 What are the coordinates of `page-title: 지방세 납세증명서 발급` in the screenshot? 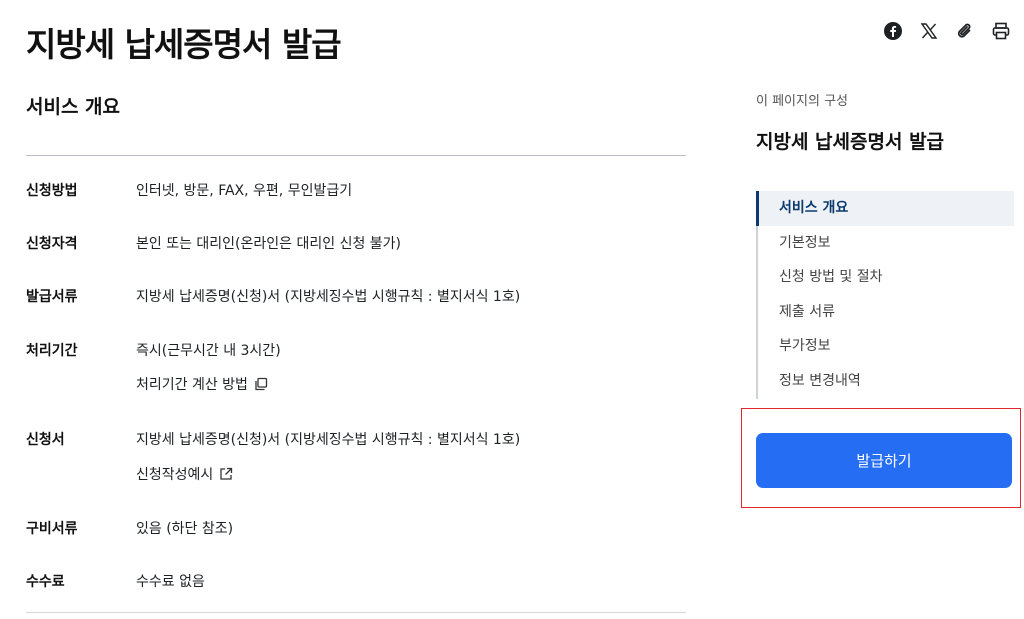 It's located at (184, 44).